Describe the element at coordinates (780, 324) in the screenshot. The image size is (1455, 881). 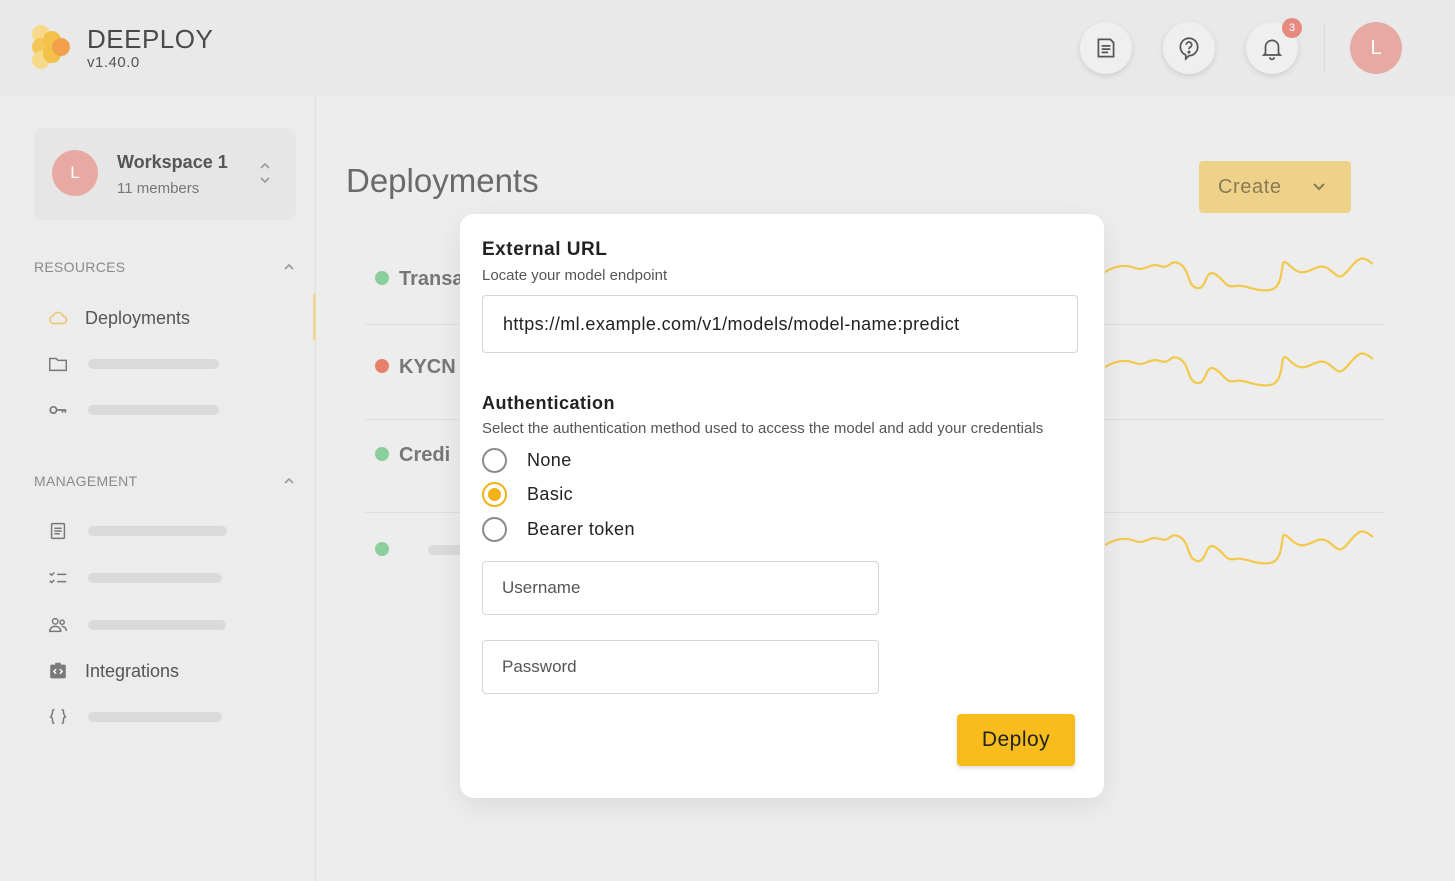
I see `external-url-input` at that location.